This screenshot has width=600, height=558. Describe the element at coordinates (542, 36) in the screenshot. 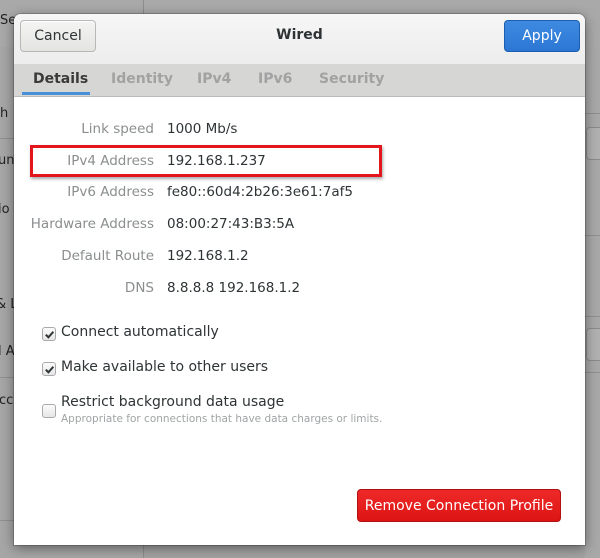

I see `apply-button: Apply` at that location.